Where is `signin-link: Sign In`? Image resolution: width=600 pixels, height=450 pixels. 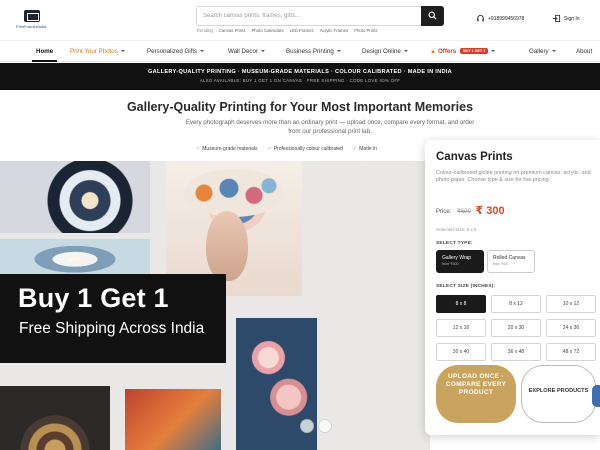
signin-link: Sign In is located at coordinates (566, 18).